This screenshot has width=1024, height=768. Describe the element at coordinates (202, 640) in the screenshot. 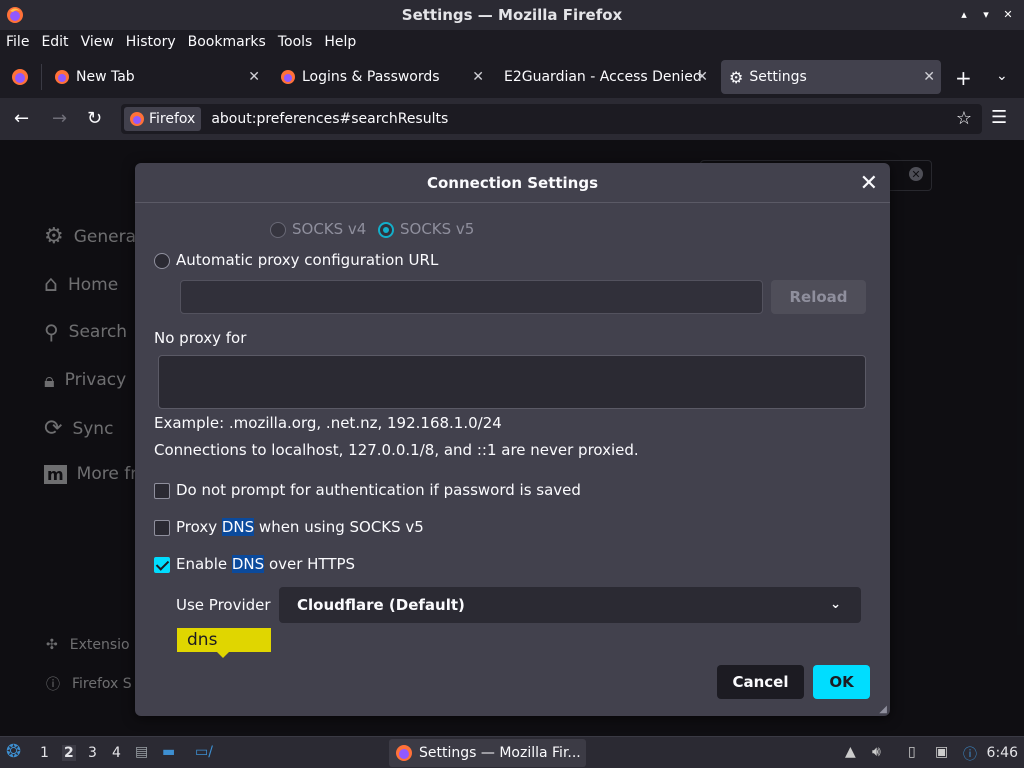

I see `tooltip-text: dns` at that location.